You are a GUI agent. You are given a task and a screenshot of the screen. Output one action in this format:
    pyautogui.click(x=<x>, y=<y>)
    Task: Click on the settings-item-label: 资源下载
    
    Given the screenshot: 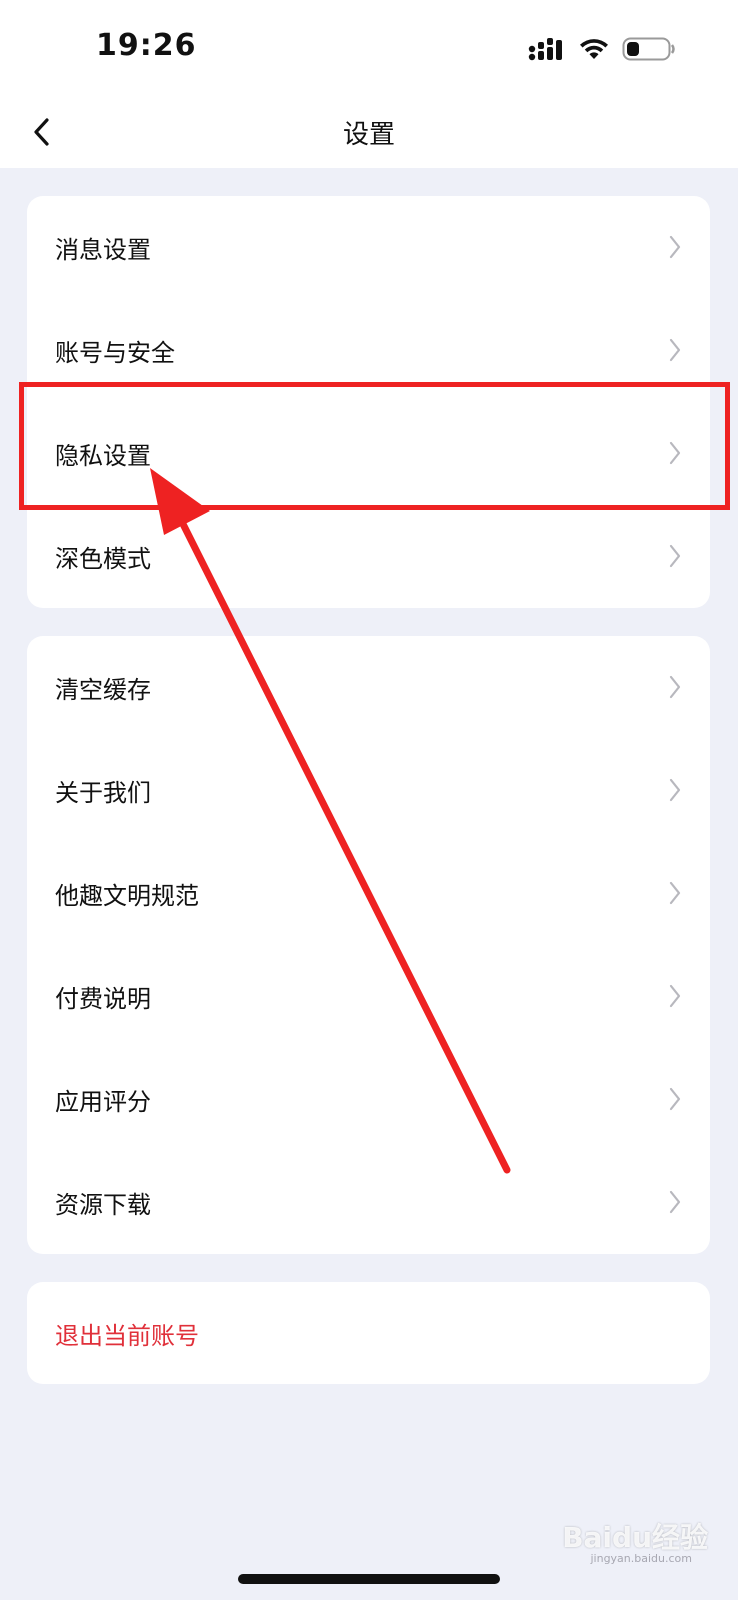 What is the action you would take?
    pyautogui.click(x=103, y=1205)
    